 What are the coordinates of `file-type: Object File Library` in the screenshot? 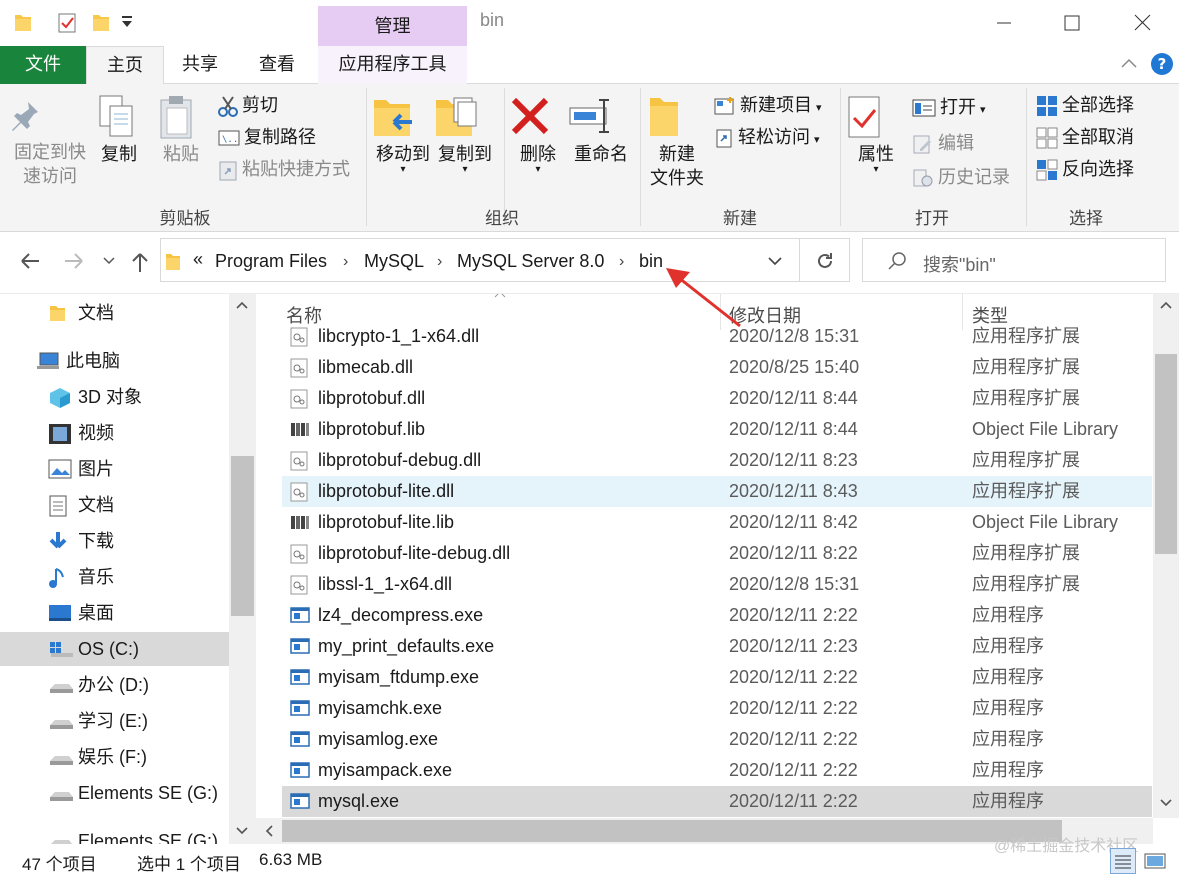 It's located at (1045, 522).